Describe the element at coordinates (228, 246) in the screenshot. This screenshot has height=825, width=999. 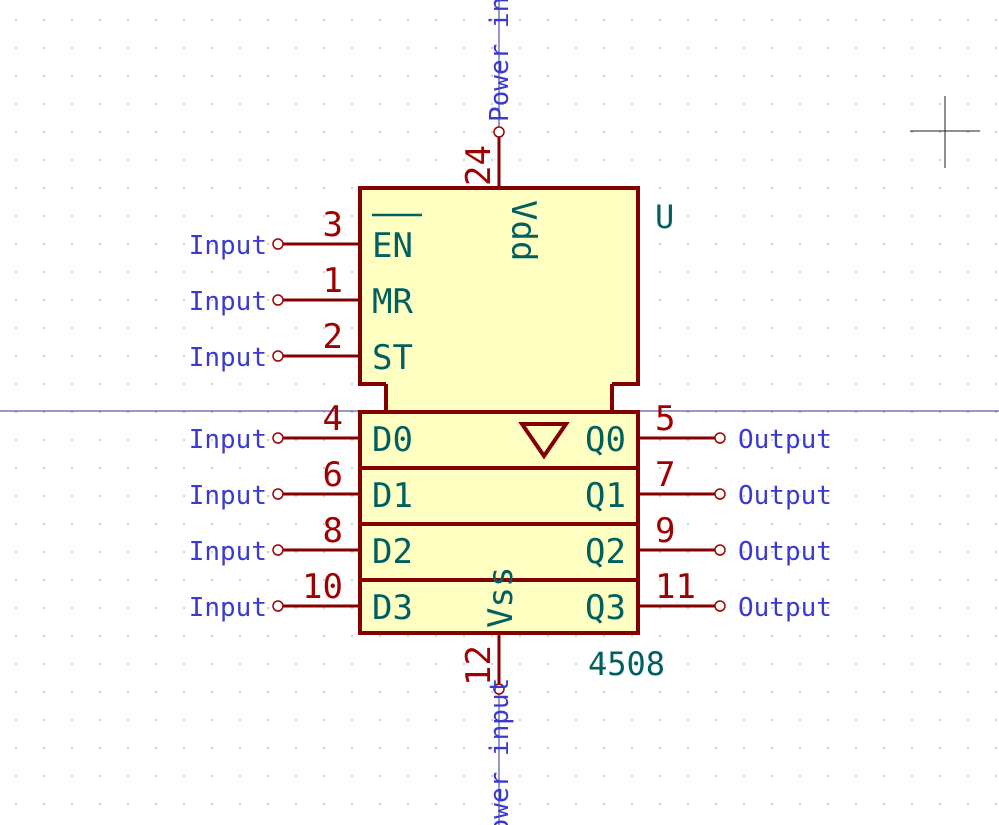
I see `electrical-type-label: Input` at that location.